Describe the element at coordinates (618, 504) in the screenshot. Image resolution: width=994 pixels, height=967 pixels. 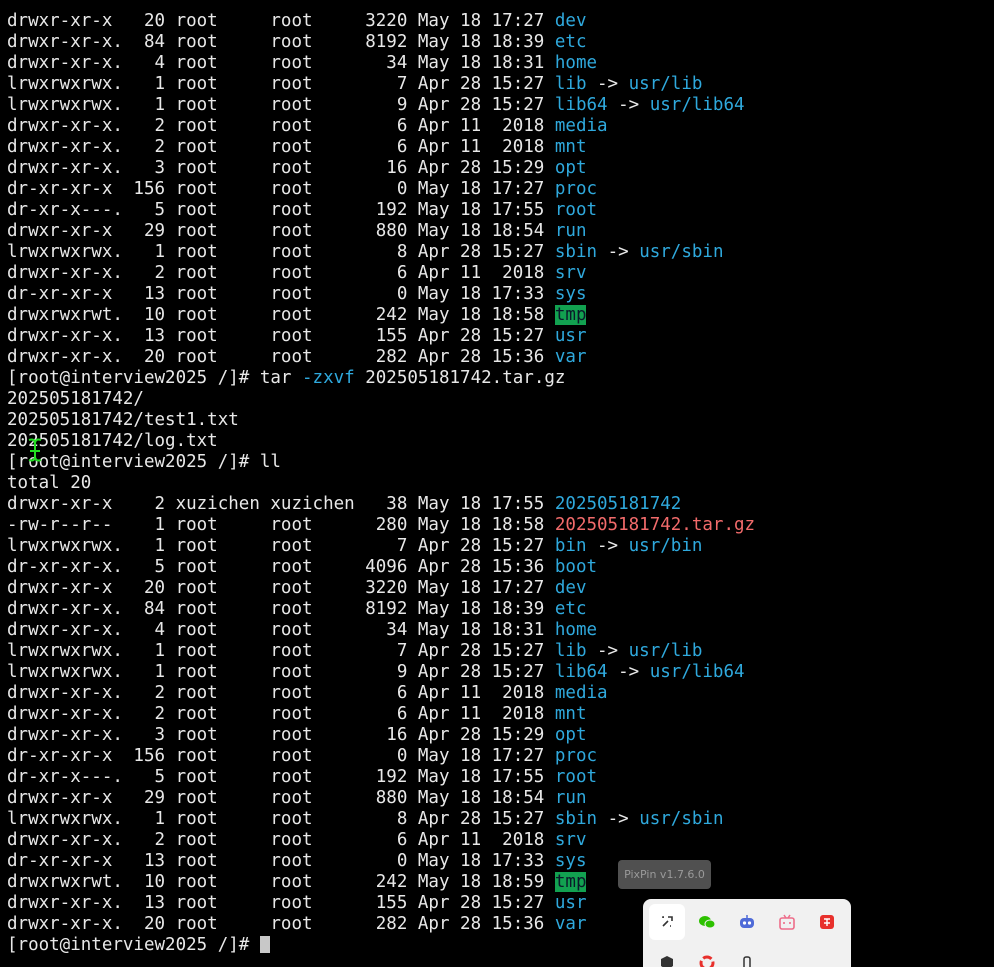
I see `filename: 202505181742` at that location.